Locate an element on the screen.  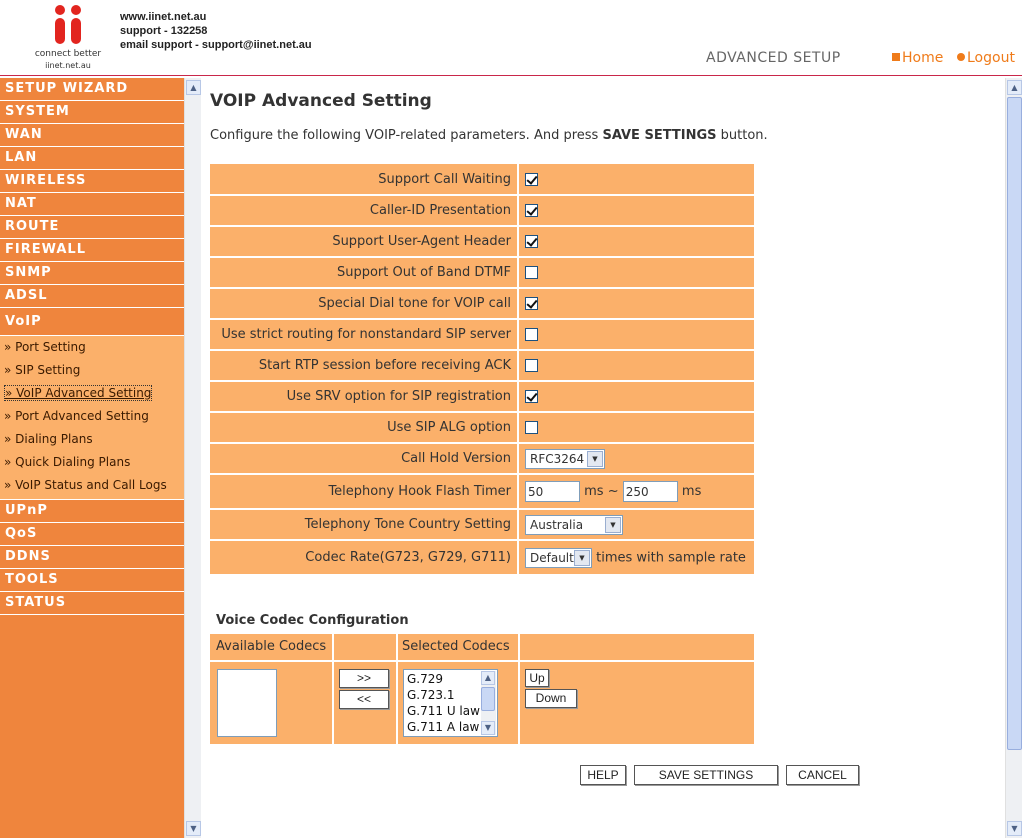
sidebar-subitem-port-setting: » Port Setting is located at coordinates (92, 347).